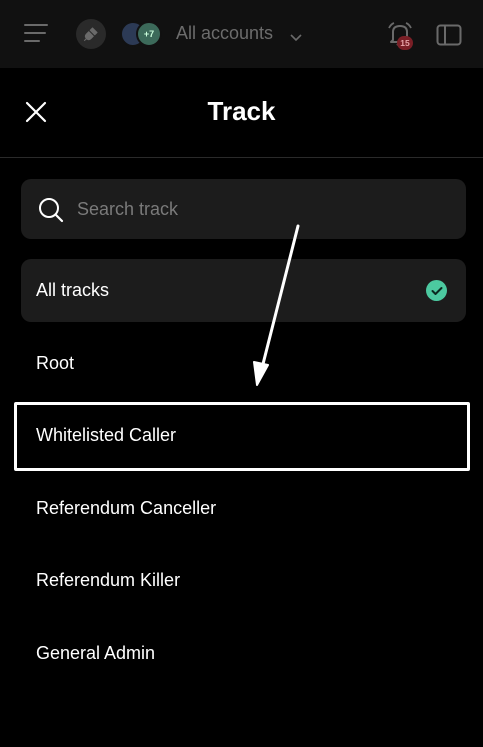 The height and width of the screenshot is (747, 483). What do you see at coordinates (96, 652) in the screenshot?
I see `track-label: General Admin` at bounding box center [96, 652].